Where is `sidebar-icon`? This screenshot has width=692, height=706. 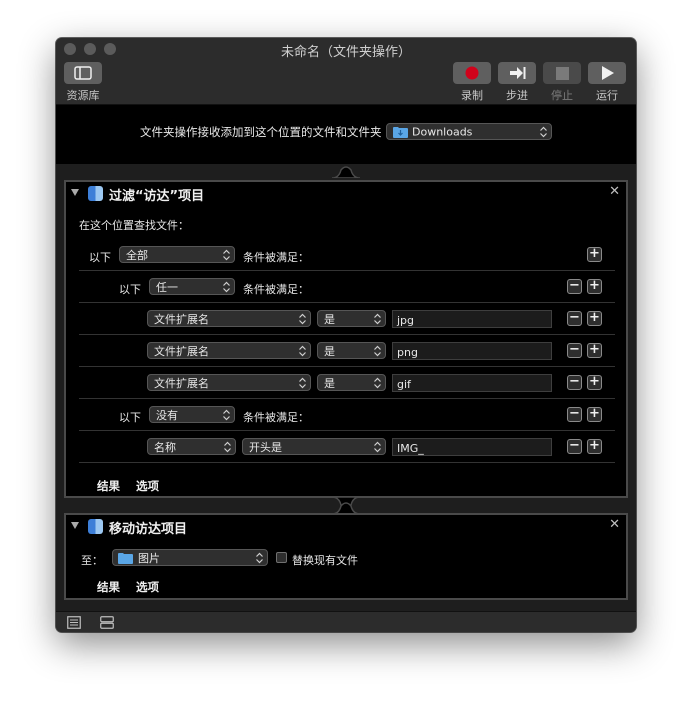
sidebar-icon is located at coordinates (83, 73).